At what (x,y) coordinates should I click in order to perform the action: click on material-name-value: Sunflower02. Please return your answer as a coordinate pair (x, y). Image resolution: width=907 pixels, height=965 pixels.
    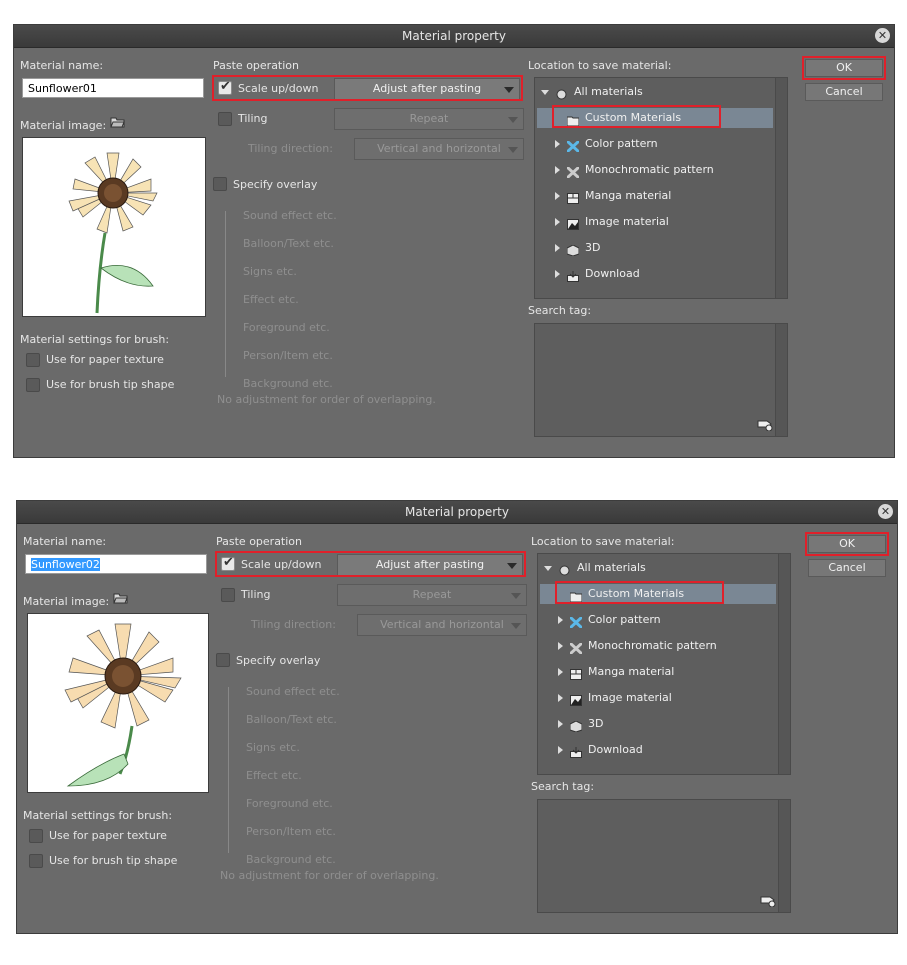
    Looking at the image, I should click on (65, 564).